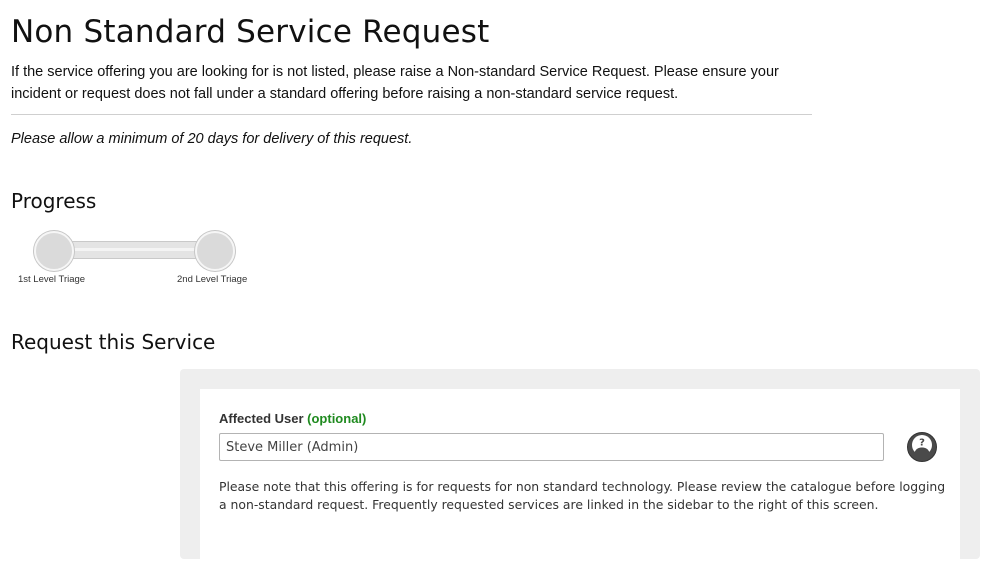 This screenshot has height=569, width=992. I want to click on stage-node-2nd-level-triage, so click(215, 251).